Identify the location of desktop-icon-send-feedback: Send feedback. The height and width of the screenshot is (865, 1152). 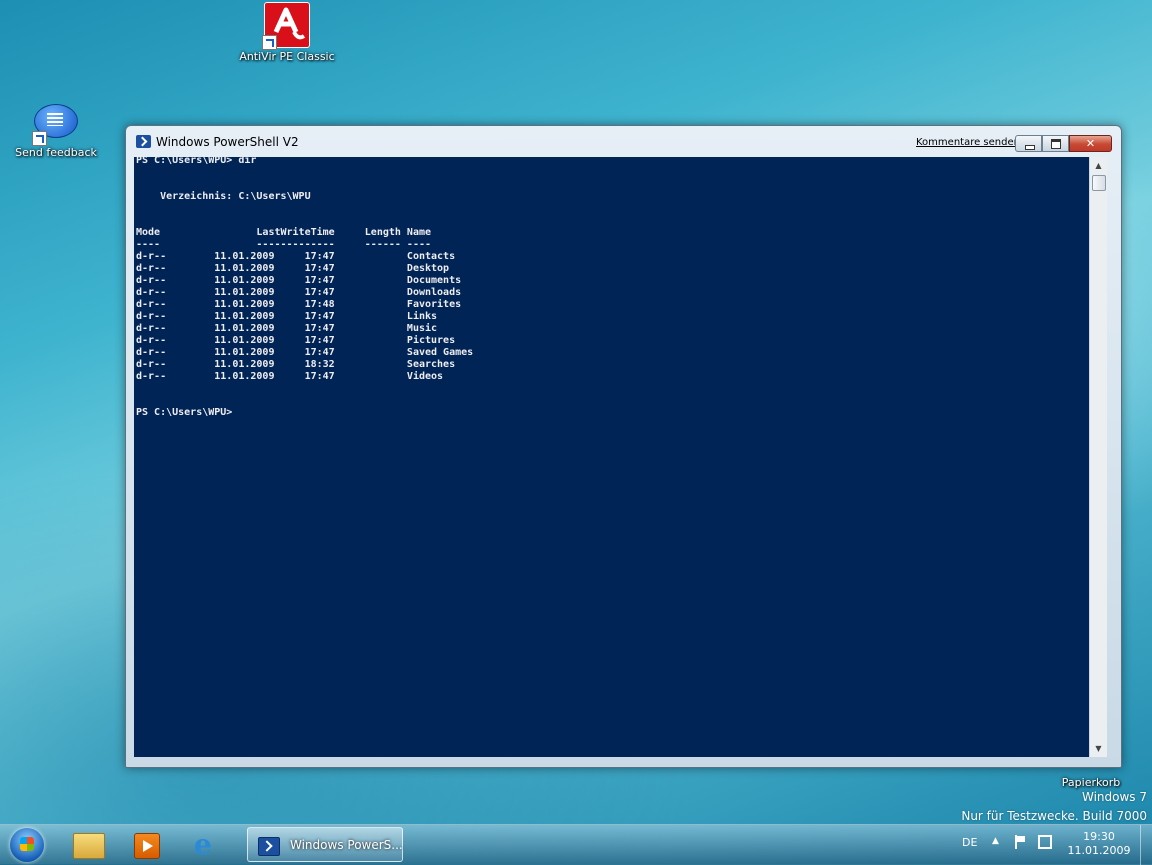
(56, 131).